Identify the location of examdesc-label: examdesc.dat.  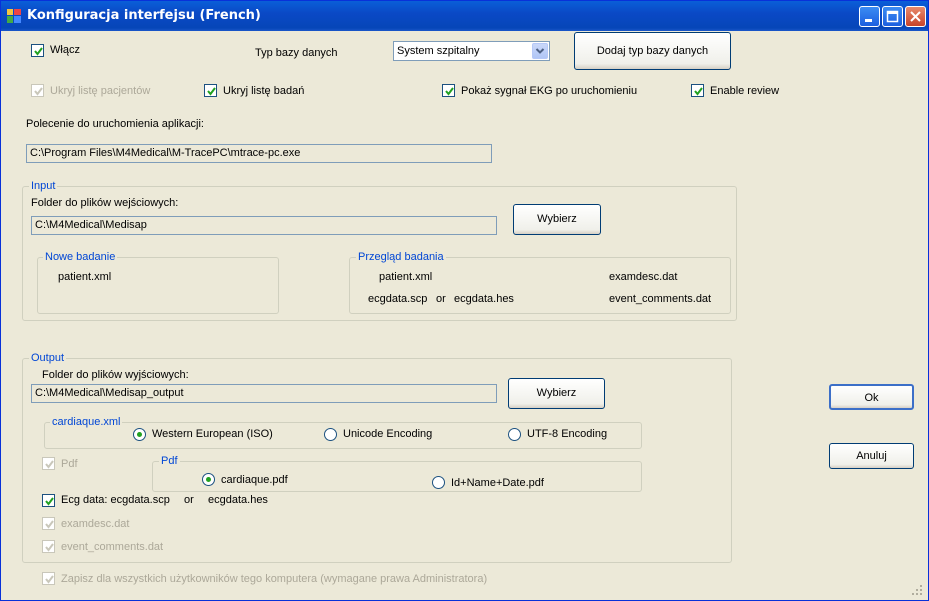
(95, 524).